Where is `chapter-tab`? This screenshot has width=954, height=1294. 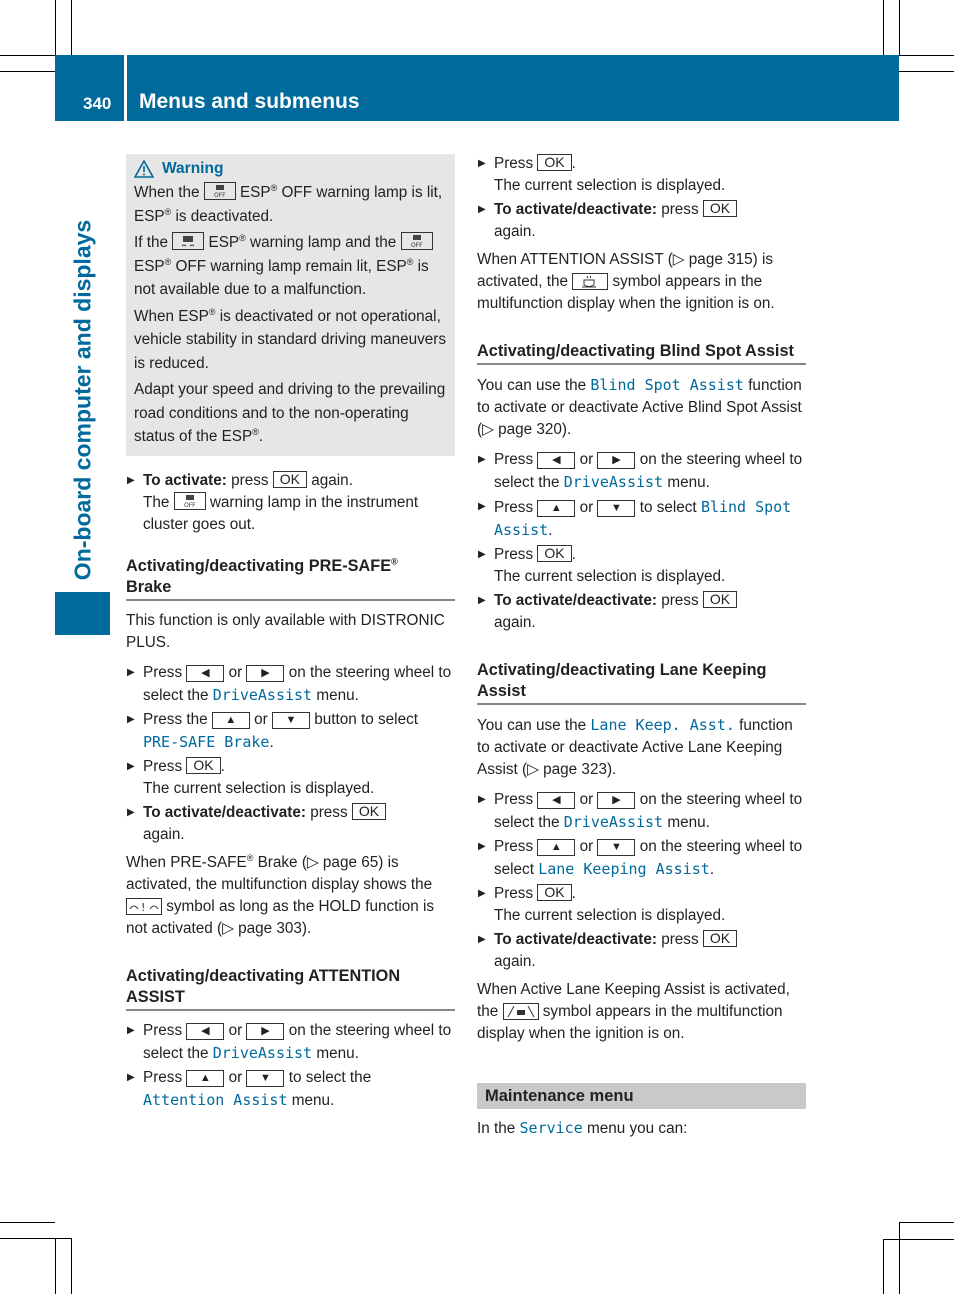
chapter-tab is located at coordinates (82, 613).